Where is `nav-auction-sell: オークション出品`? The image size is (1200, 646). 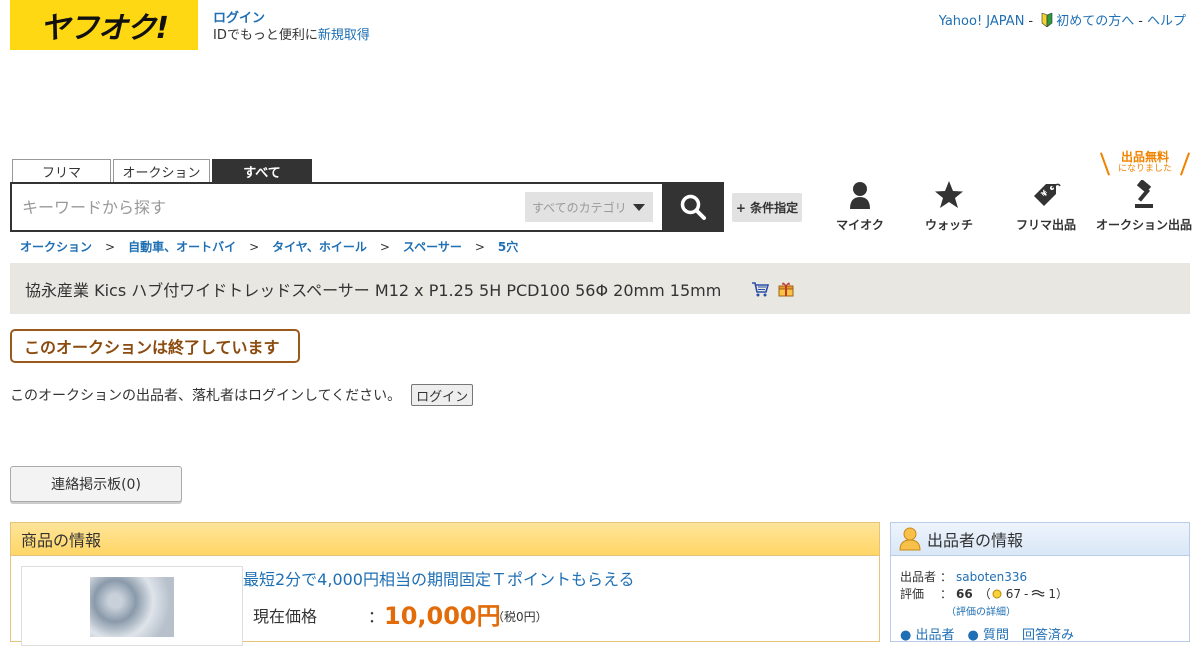
nav-auction-sell: オークション出品 is located at coordinates (1144, 206).